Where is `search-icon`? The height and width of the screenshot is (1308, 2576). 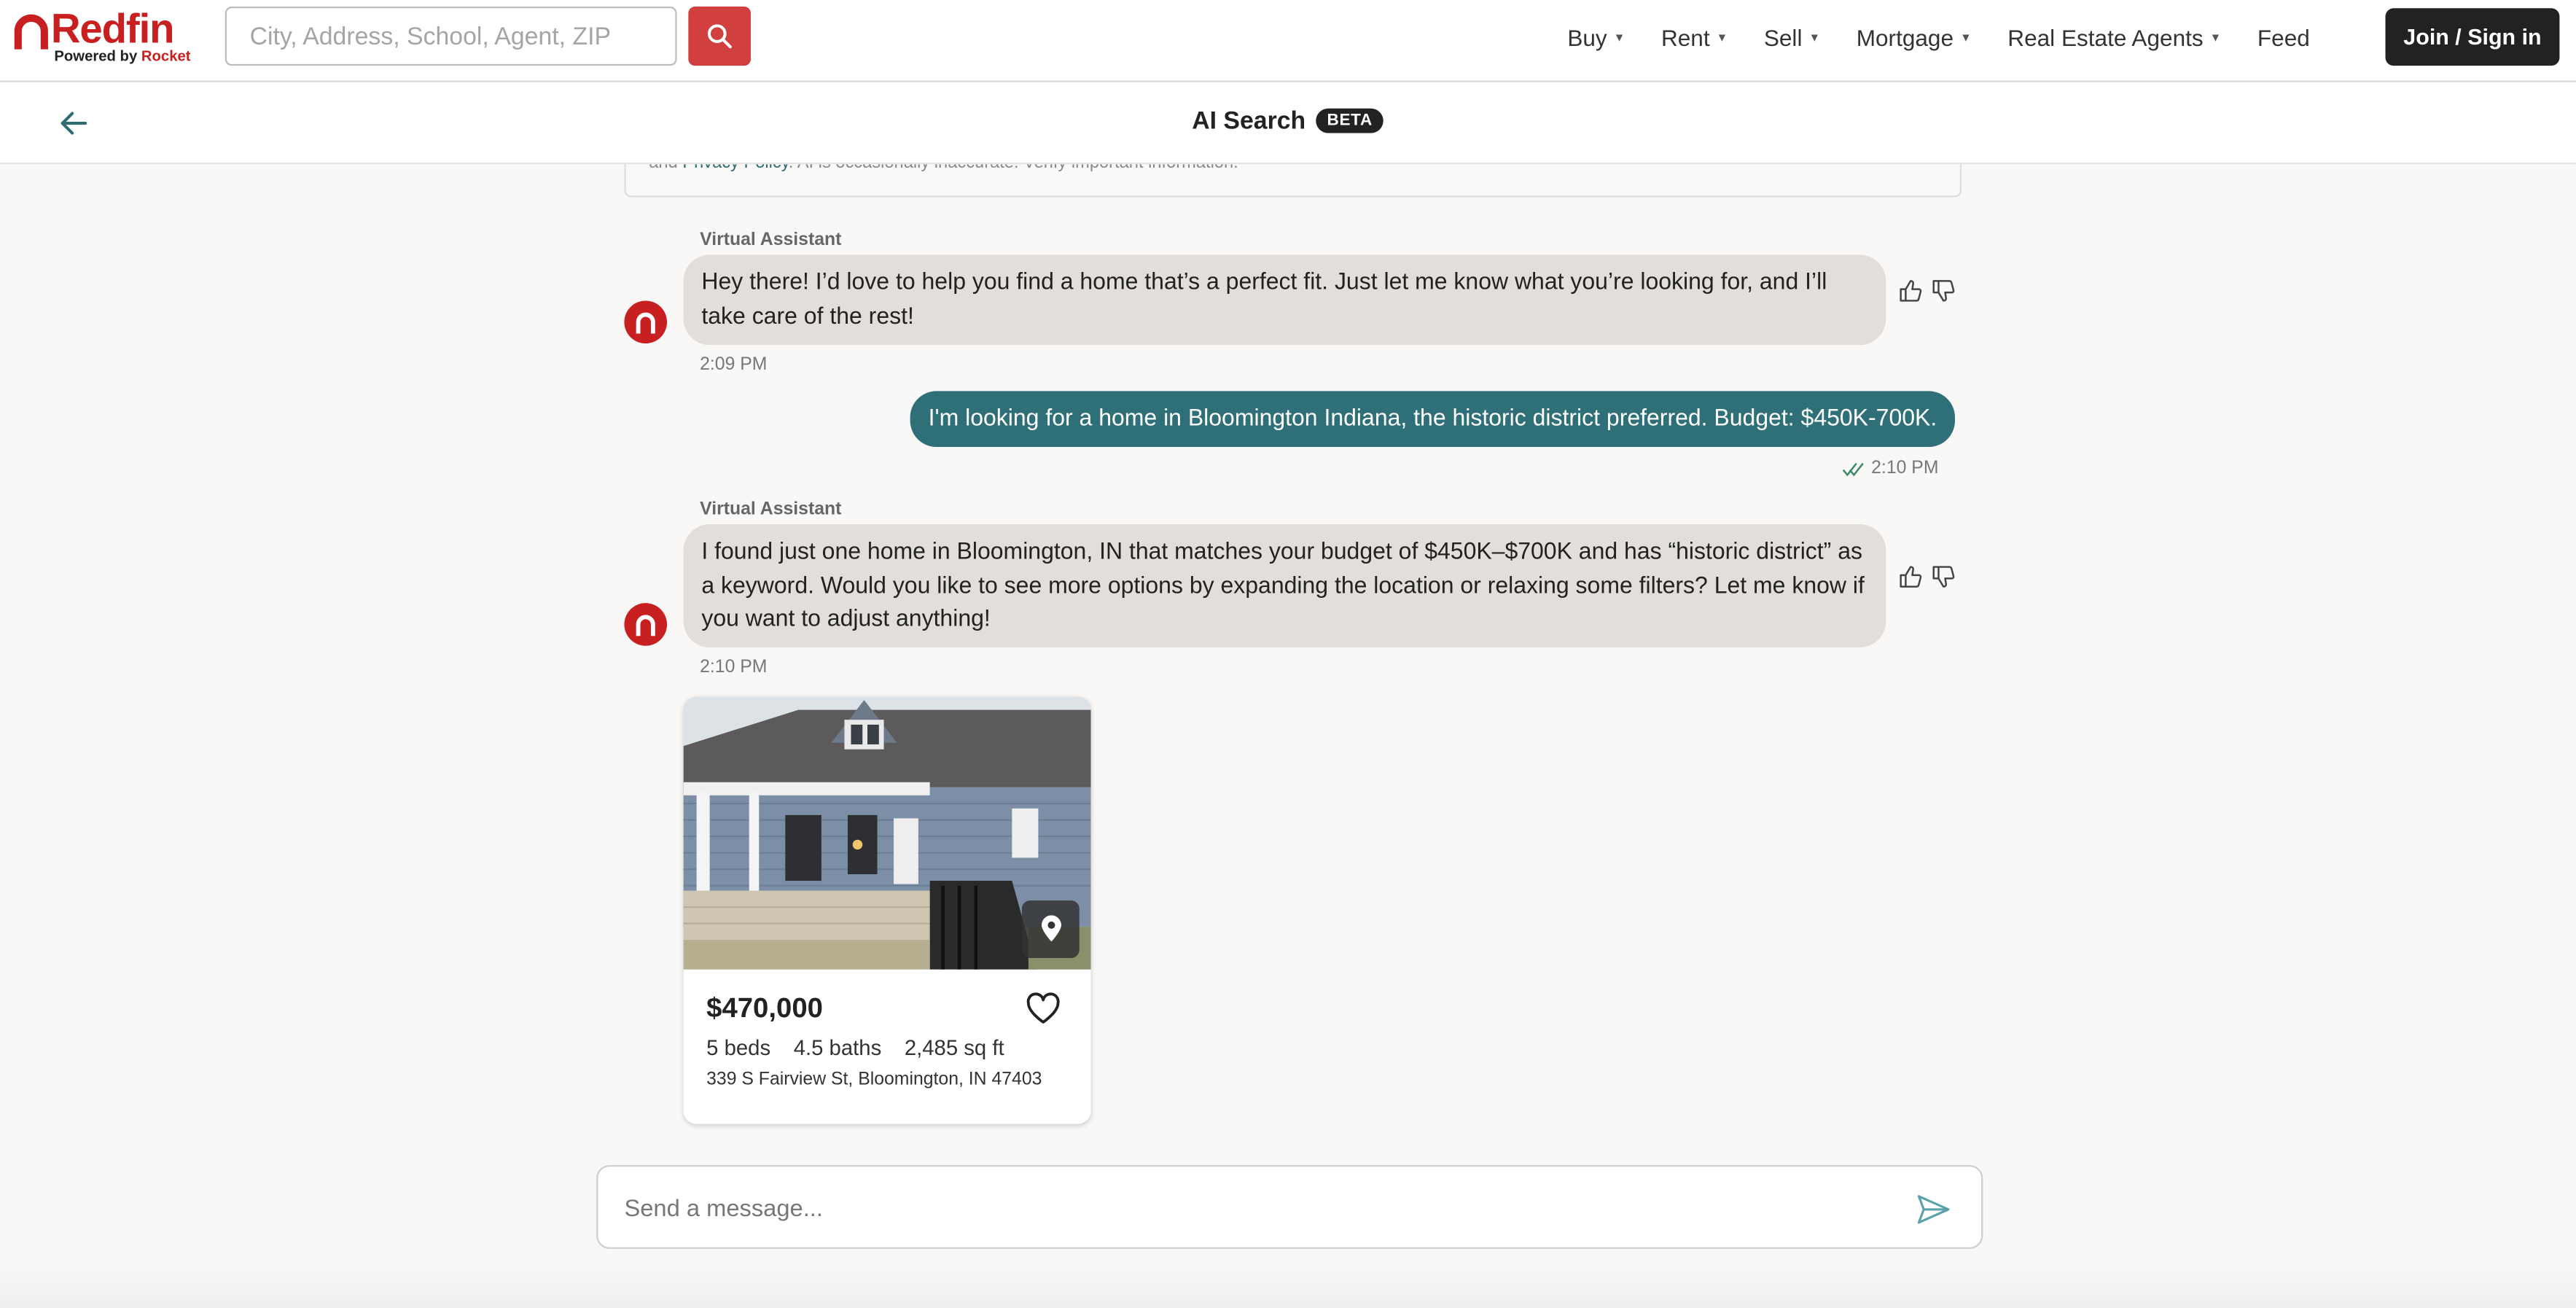
search-icon is located at coordinates (719, 36).